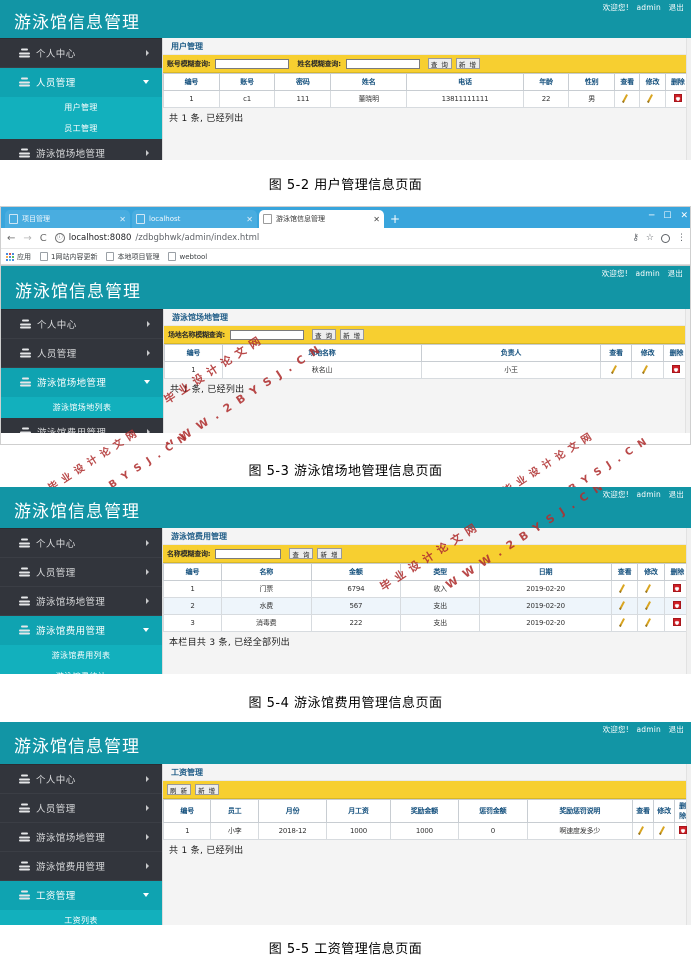 This screenshot has height=959, width=691. What do you see at coordinates (267, 334) in the screenshot?
I see `venue-name-search-input` at bounding box center [267, 334].